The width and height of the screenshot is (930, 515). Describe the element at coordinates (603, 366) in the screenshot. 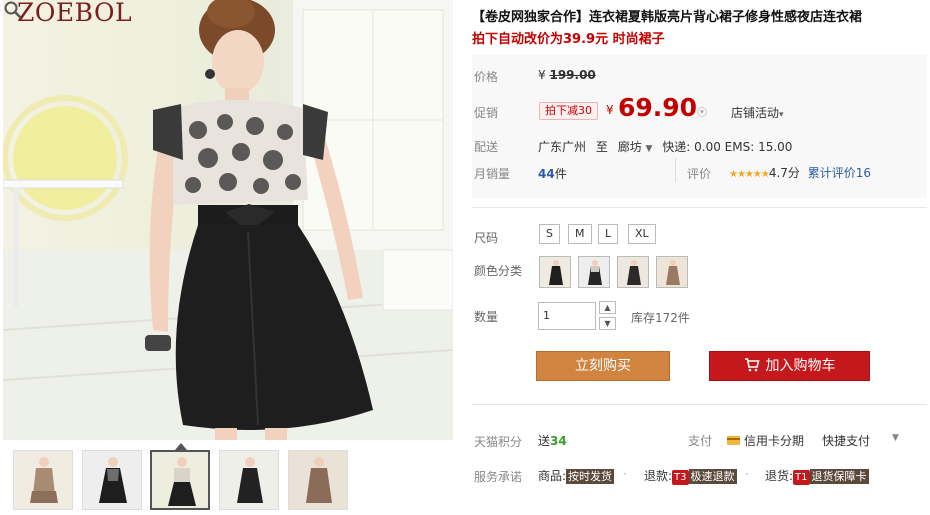

I see `buy-now-button: 立刻购买` at that location.